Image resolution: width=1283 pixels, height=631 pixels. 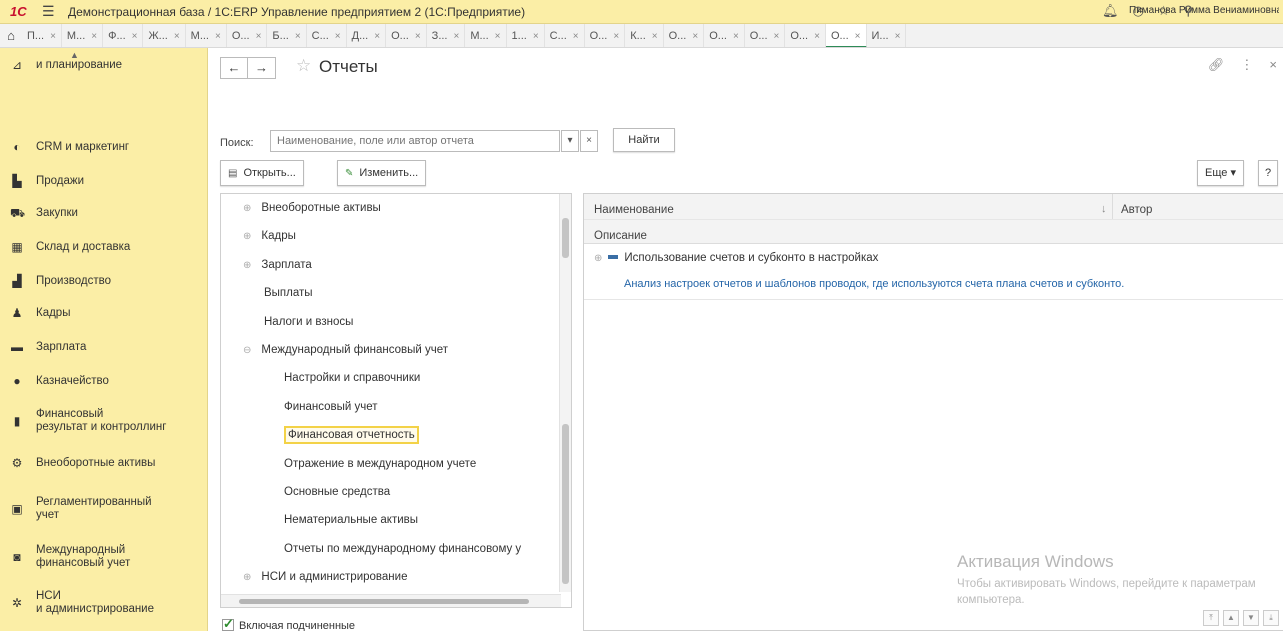 What do you see at coordinates (765, 35) in the screenshot?
I see `tab-19: О... ×` at bounding box center [765, 35].